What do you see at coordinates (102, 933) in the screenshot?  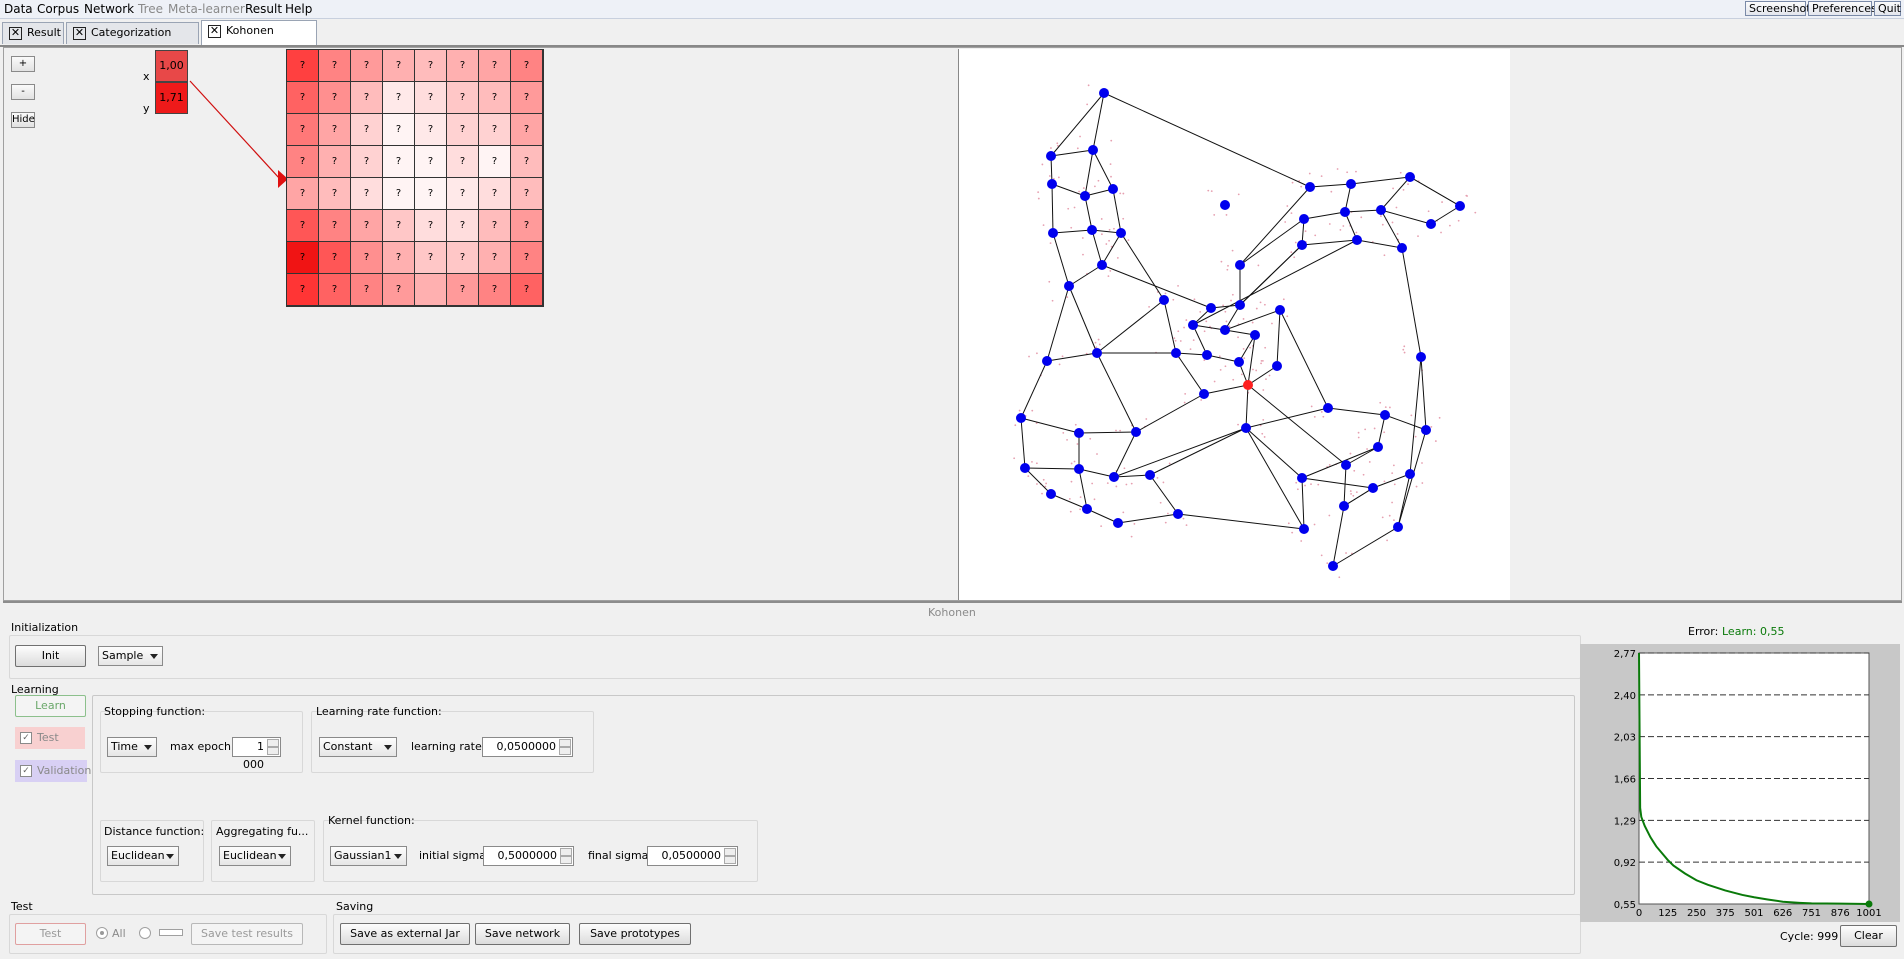 I see `radio-all-icon` at bounding box center [102, 933].